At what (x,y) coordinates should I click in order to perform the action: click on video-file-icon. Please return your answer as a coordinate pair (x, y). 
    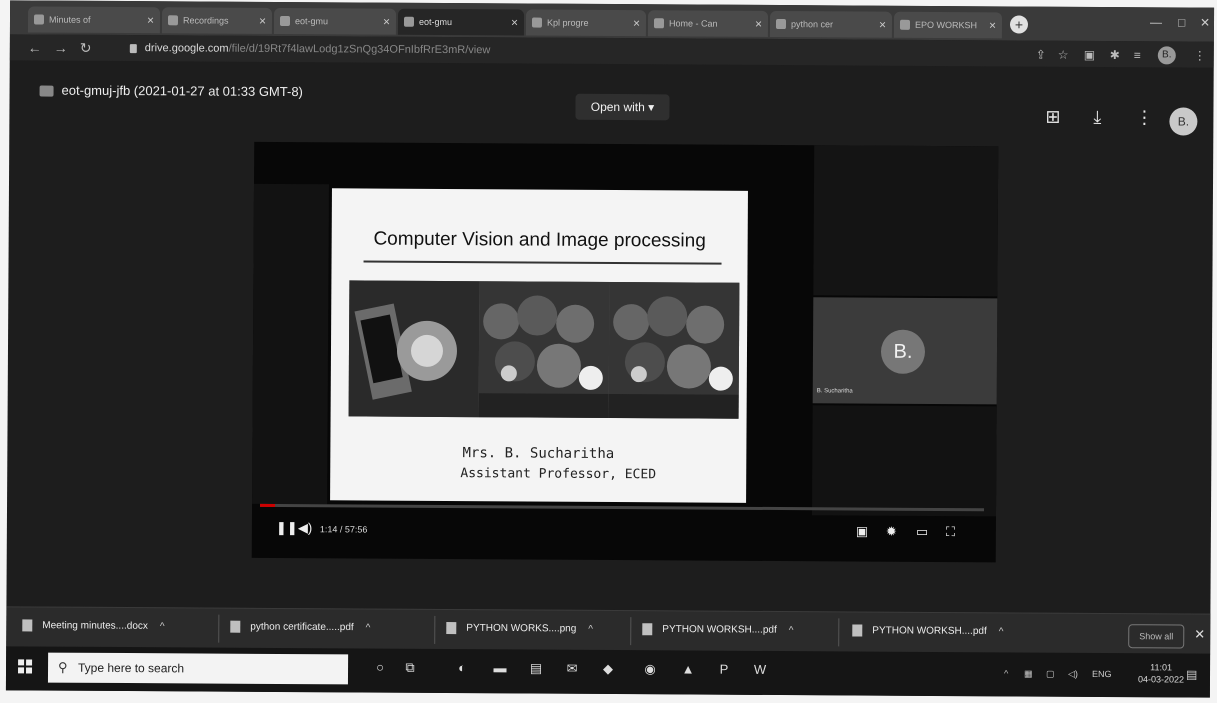
    Looking at the image, I should click on (46, 91).